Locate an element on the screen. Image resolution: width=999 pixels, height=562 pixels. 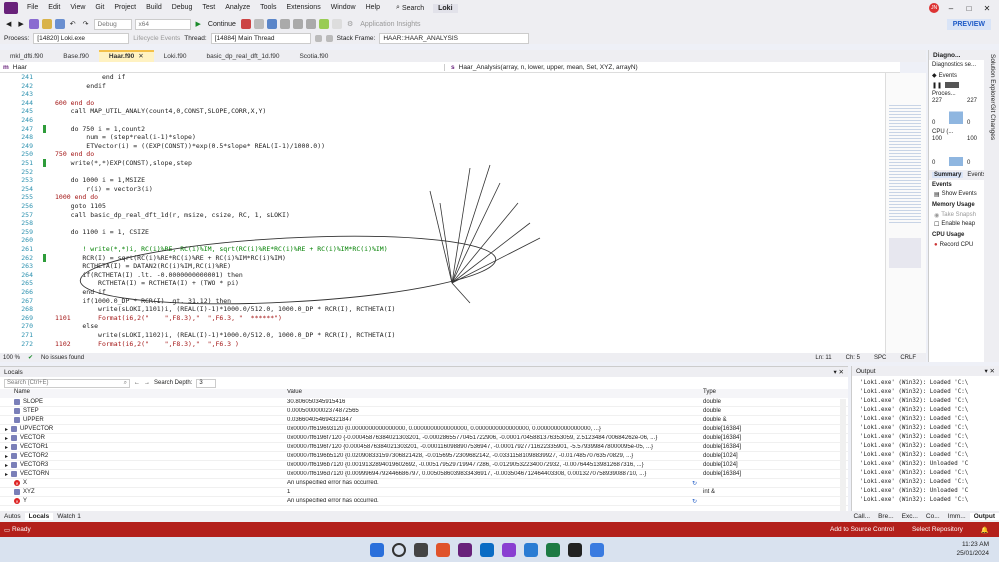
search-depth-select: 3 is located at coordinates (206, 383).